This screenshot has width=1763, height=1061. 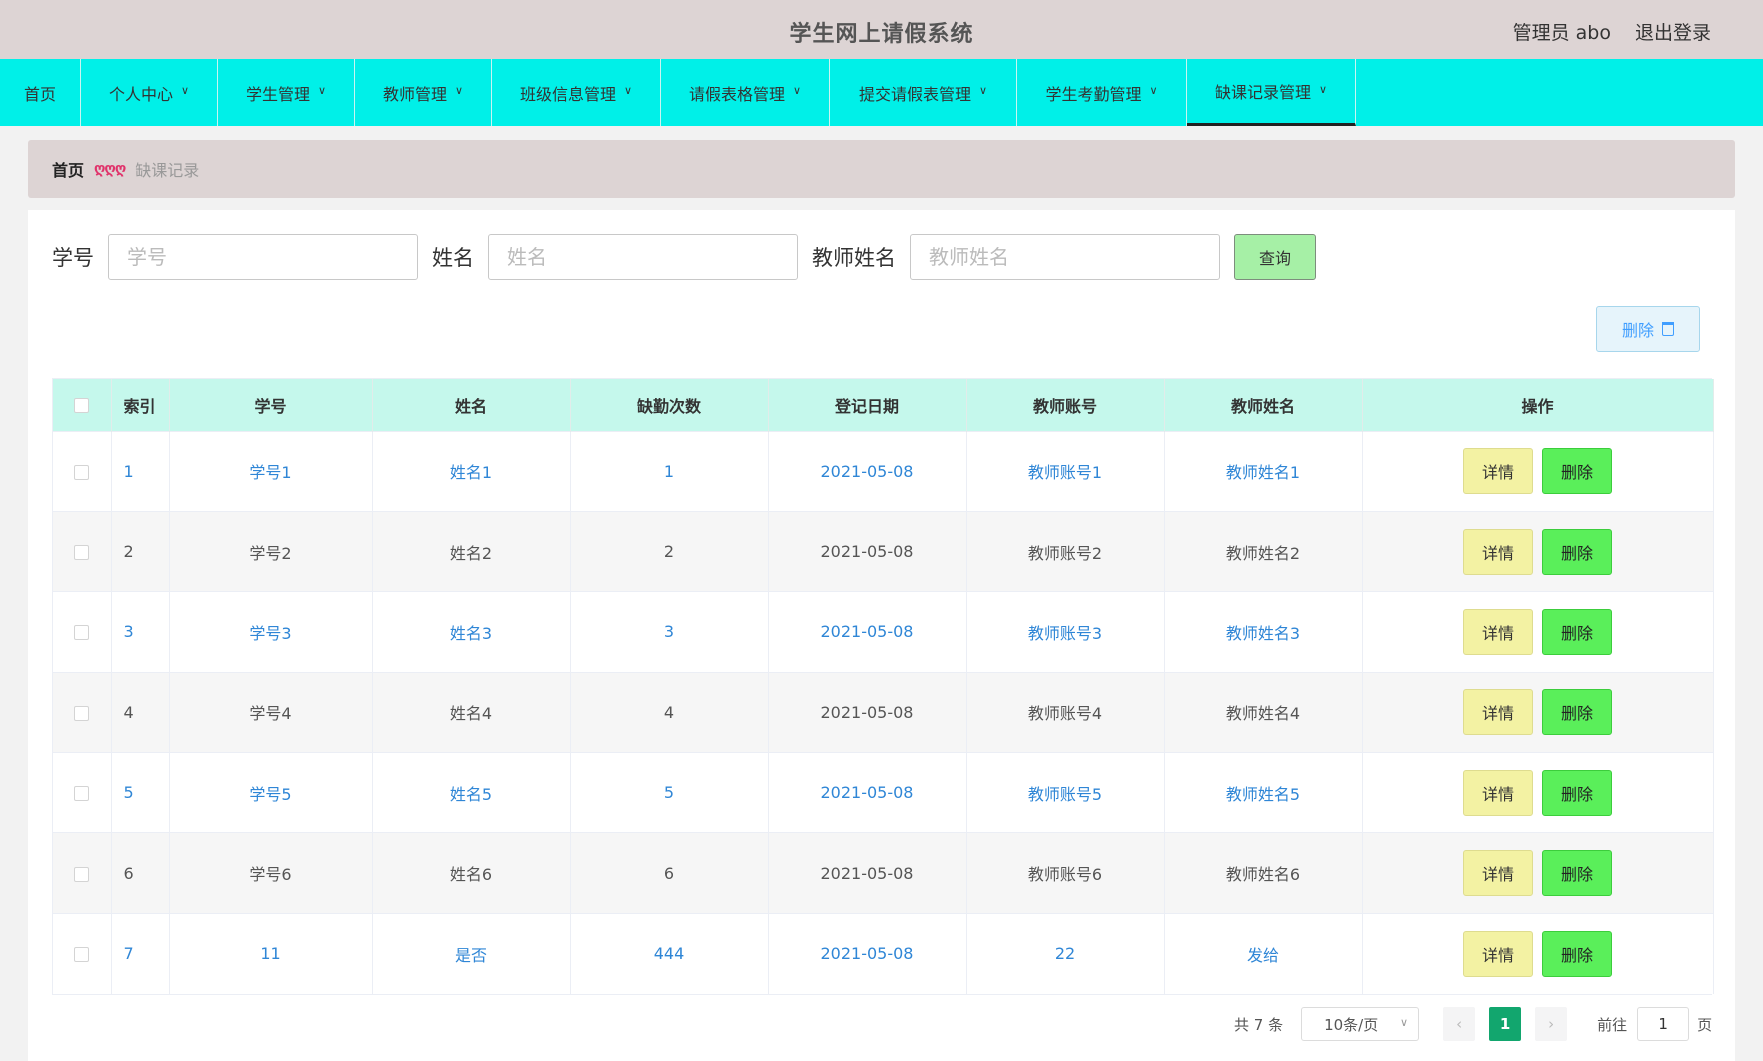 What do you see at coordinates (82, 406) in the screenshot?
I see `select-all-checkbox` at bounding box center [82, 406].